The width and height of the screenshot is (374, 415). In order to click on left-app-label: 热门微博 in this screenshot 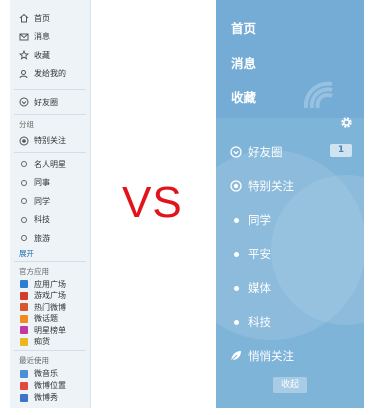, I will do `click(50, 307)`.